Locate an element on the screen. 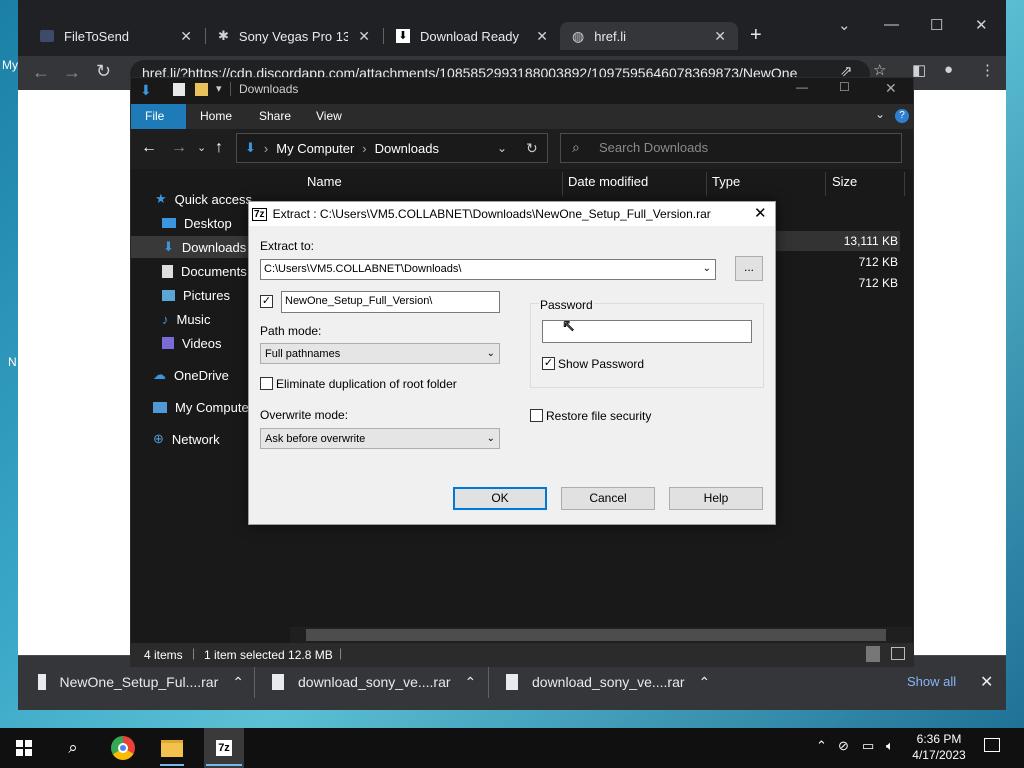 This screenshot has height=768, width=1024. column-date-modified: Date modified is located at coordinates (608, 181).